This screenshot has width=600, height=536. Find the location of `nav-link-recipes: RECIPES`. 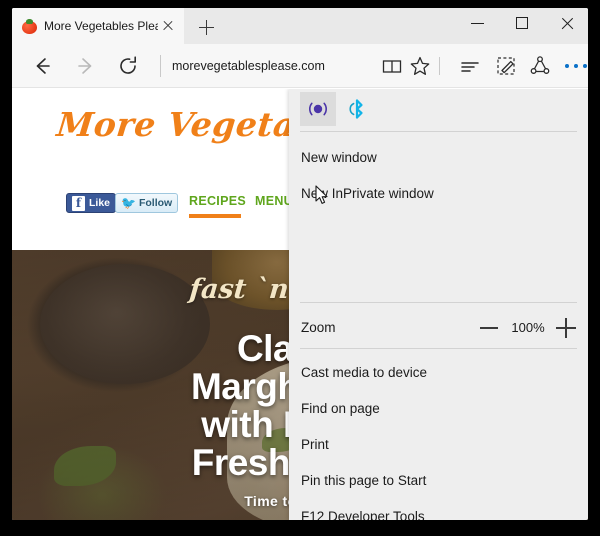

nav-link-recipes: RECIPES is located at coordinates (217, 201).